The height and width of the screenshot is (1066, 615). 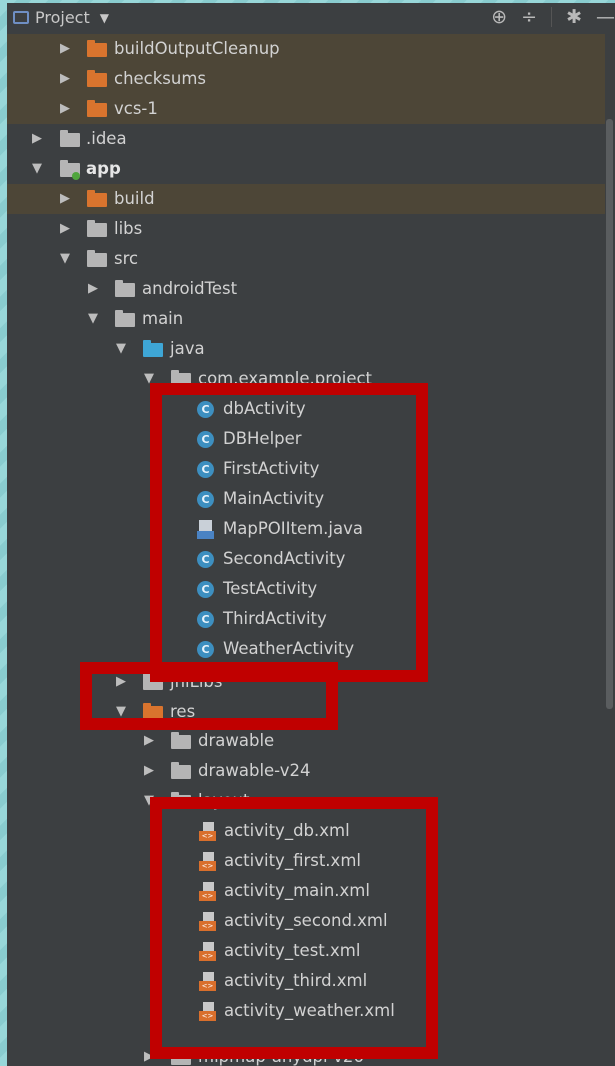 What do you see at coordinates (224, 800) in the screenshot?
I see `tree-item-label: layout` at bounding box center [224, 800].